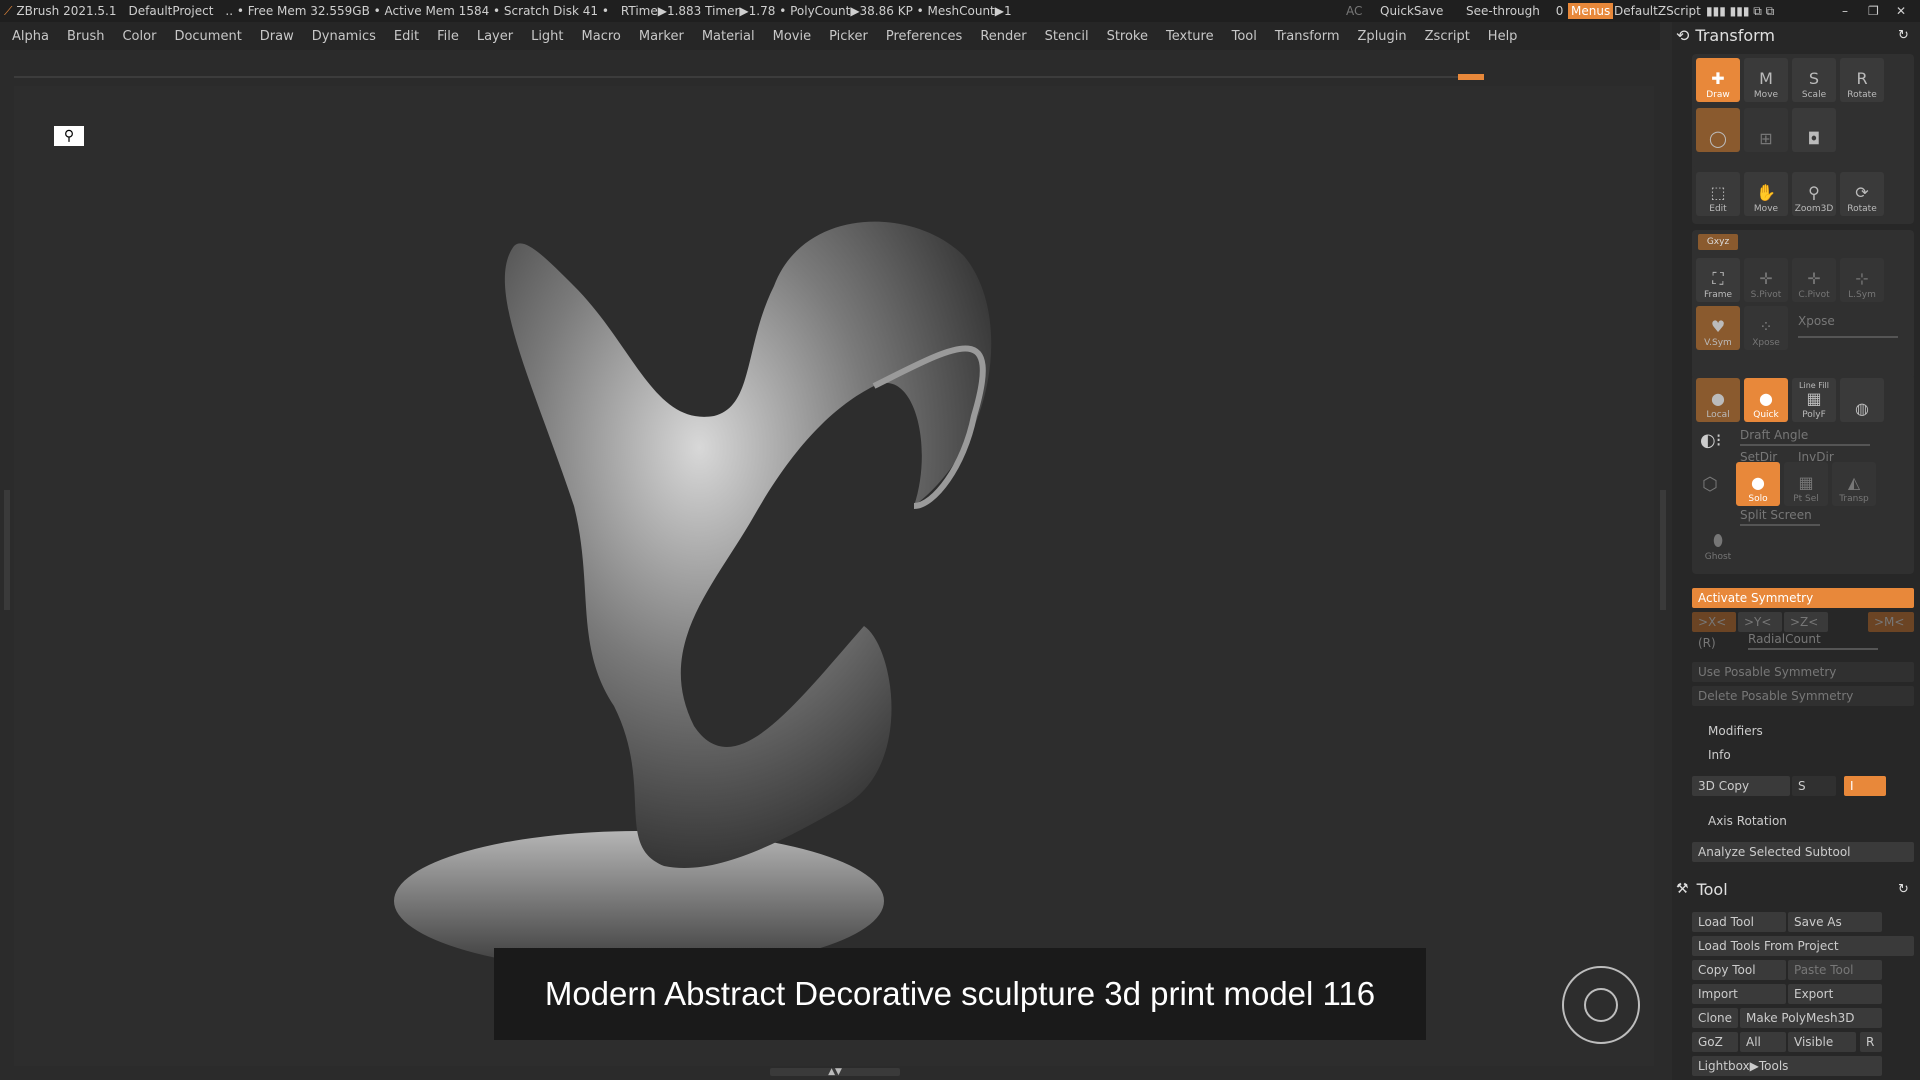 The width and height of the screenshot is (1920, 1080). I want to click on lightbox-tools-button: Lightbox▶Tools, so click(1787, 1066).